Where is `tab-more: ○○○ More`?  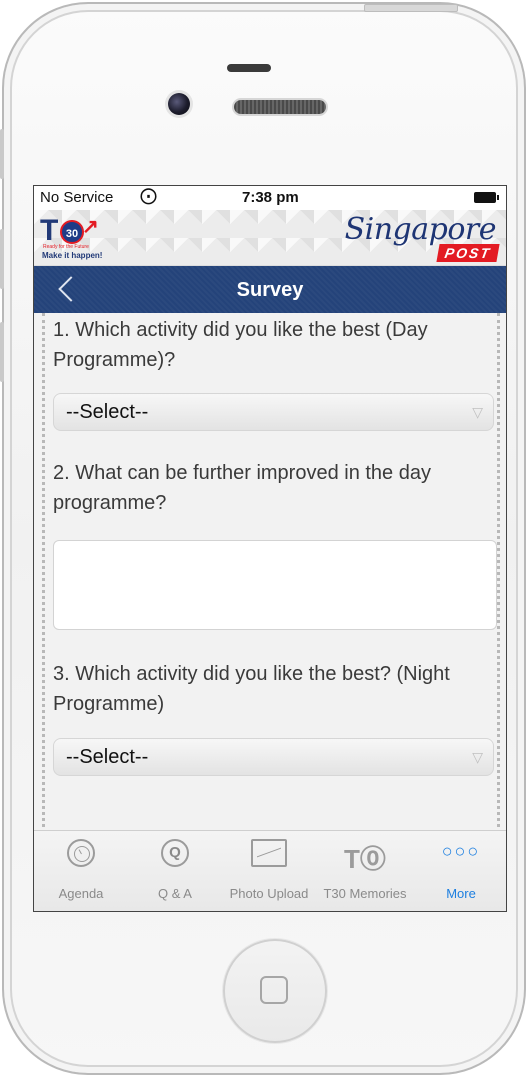 tab-more: ○○○ More is located at coordinates (460, 871).